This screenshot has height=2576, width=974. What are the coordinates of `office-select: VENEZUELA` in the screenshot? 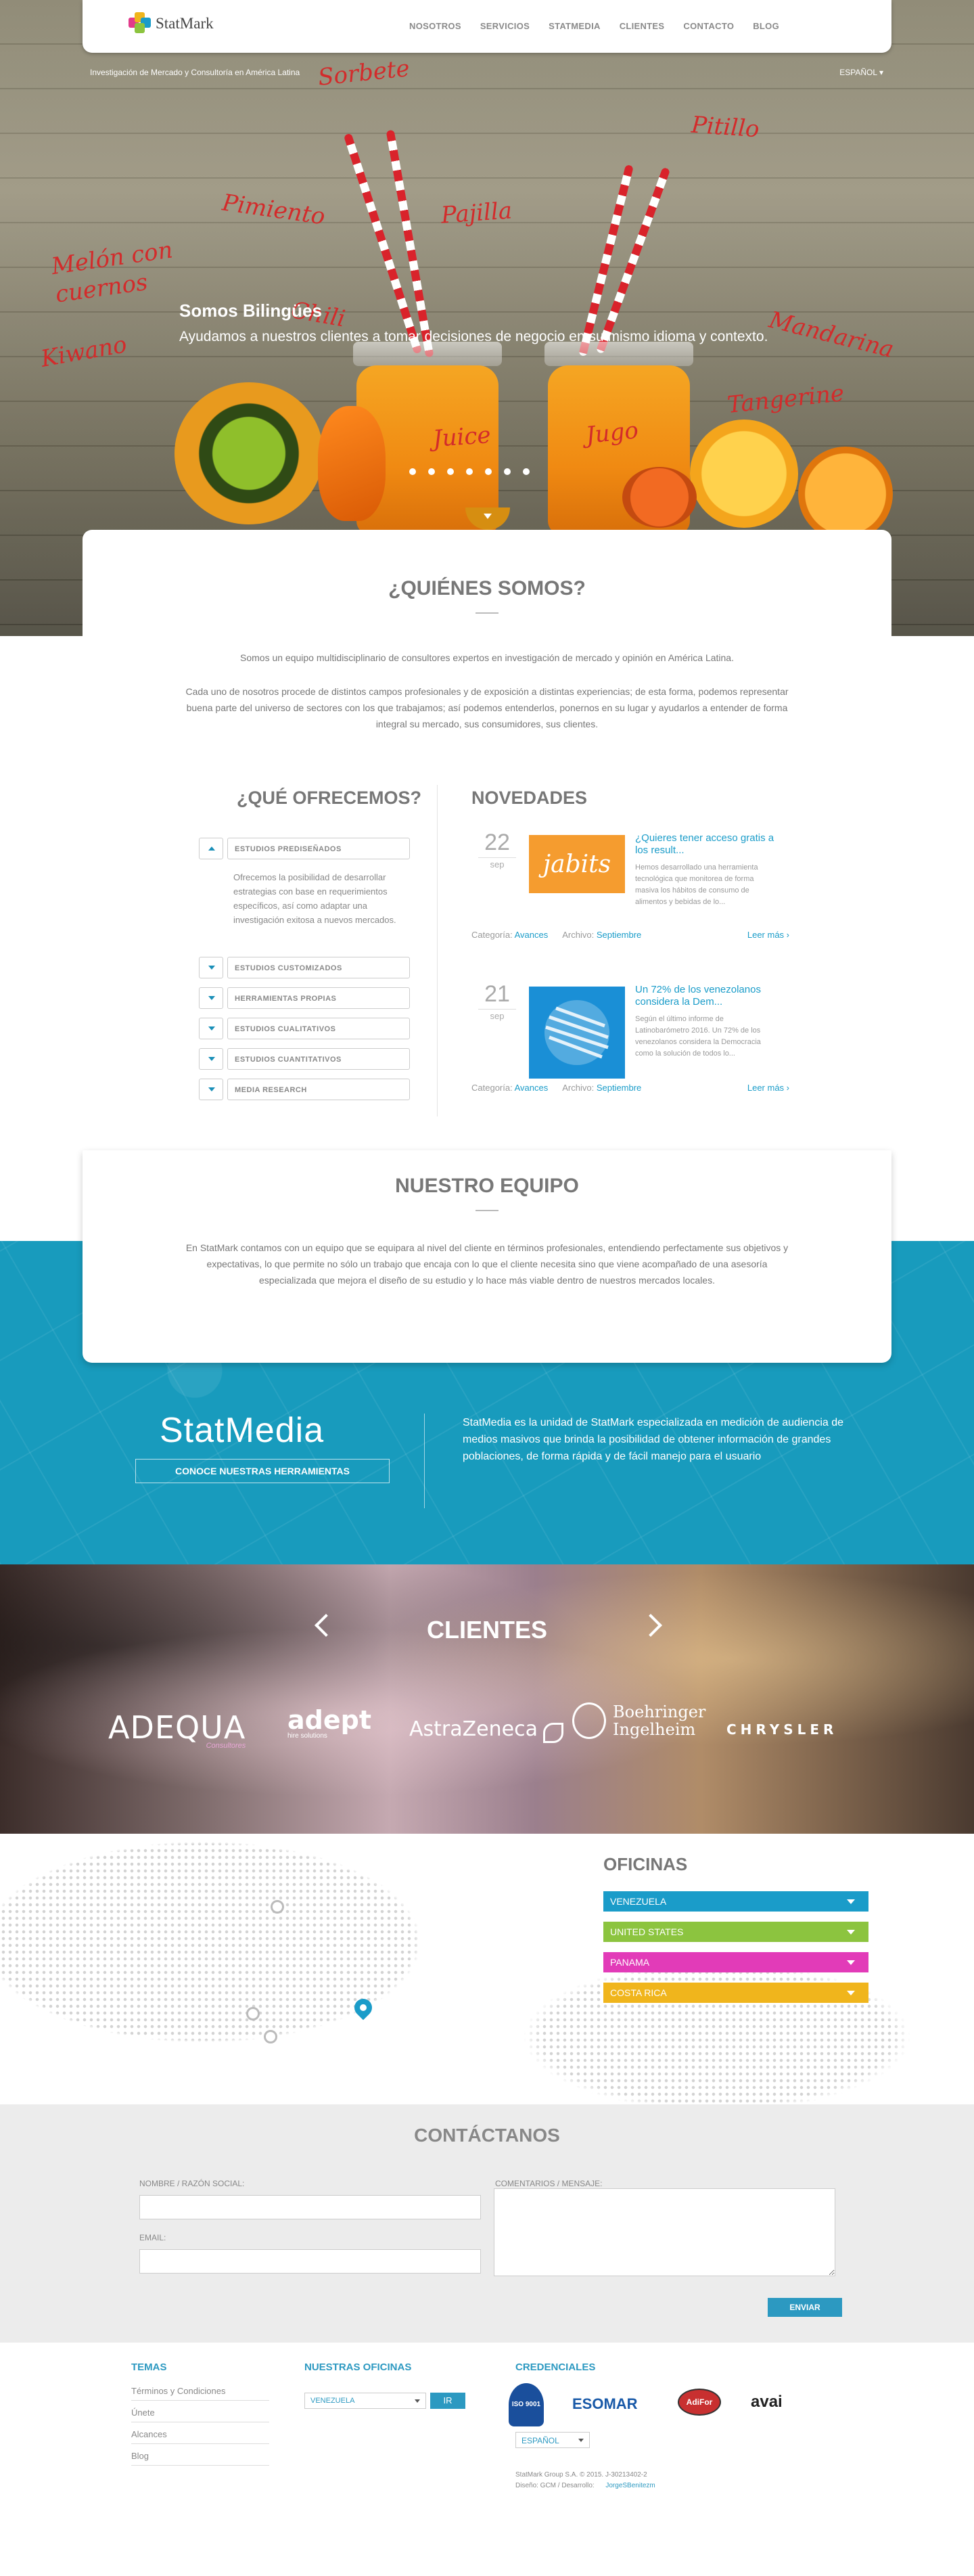 It's located at (365, 2401).